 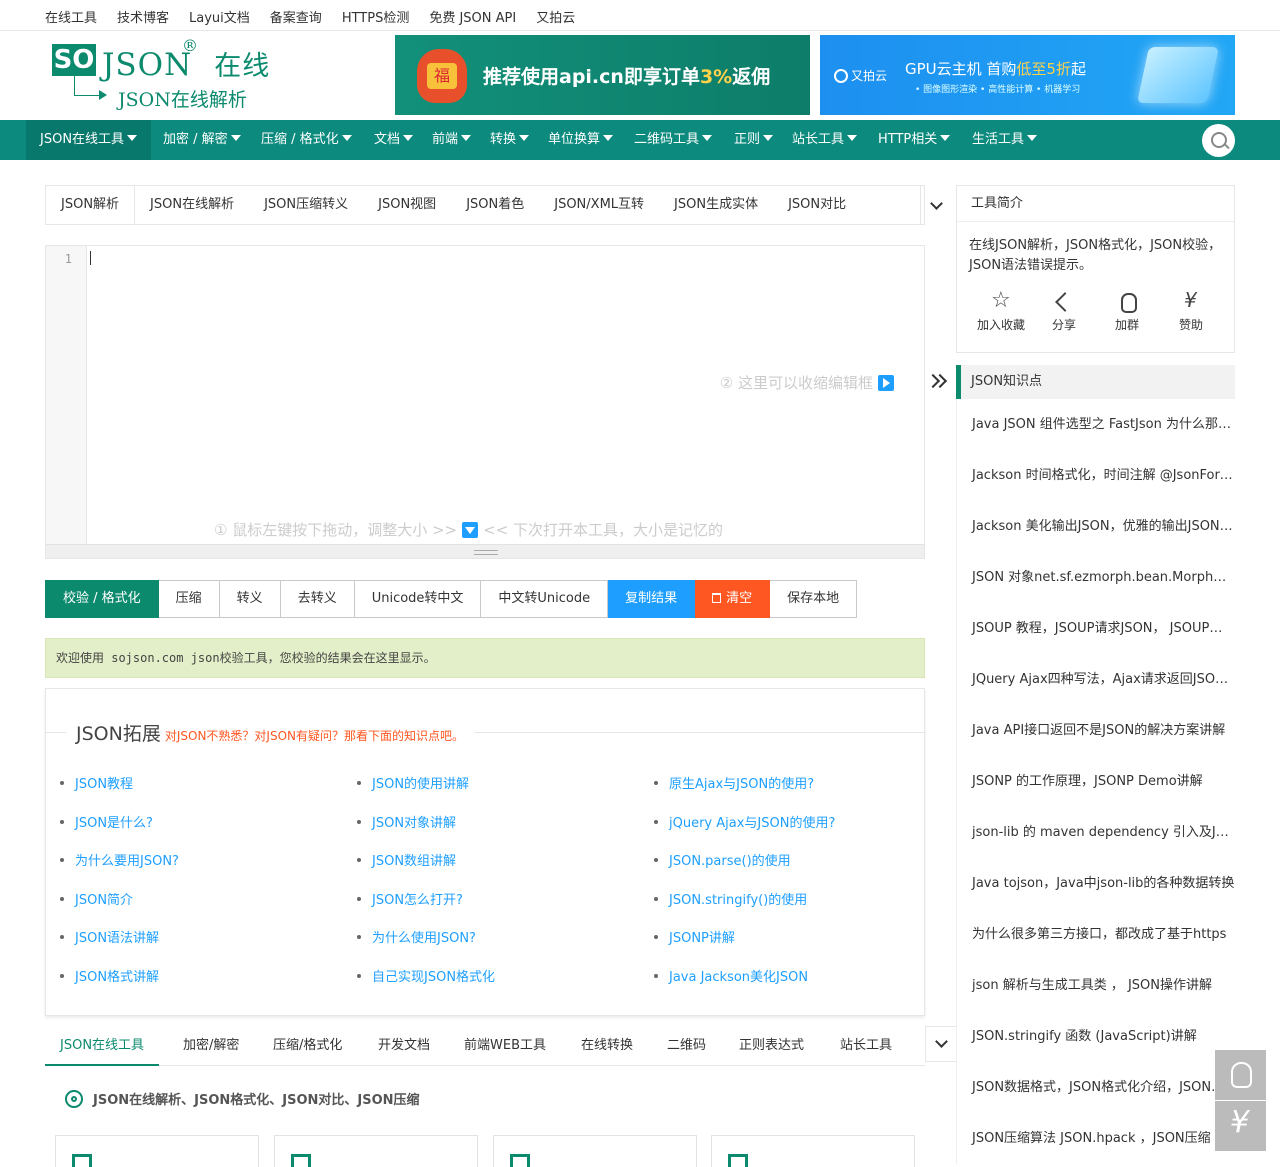 I want to click on list-item: Java Jackson美化JSON, so click(x=744, y=985).